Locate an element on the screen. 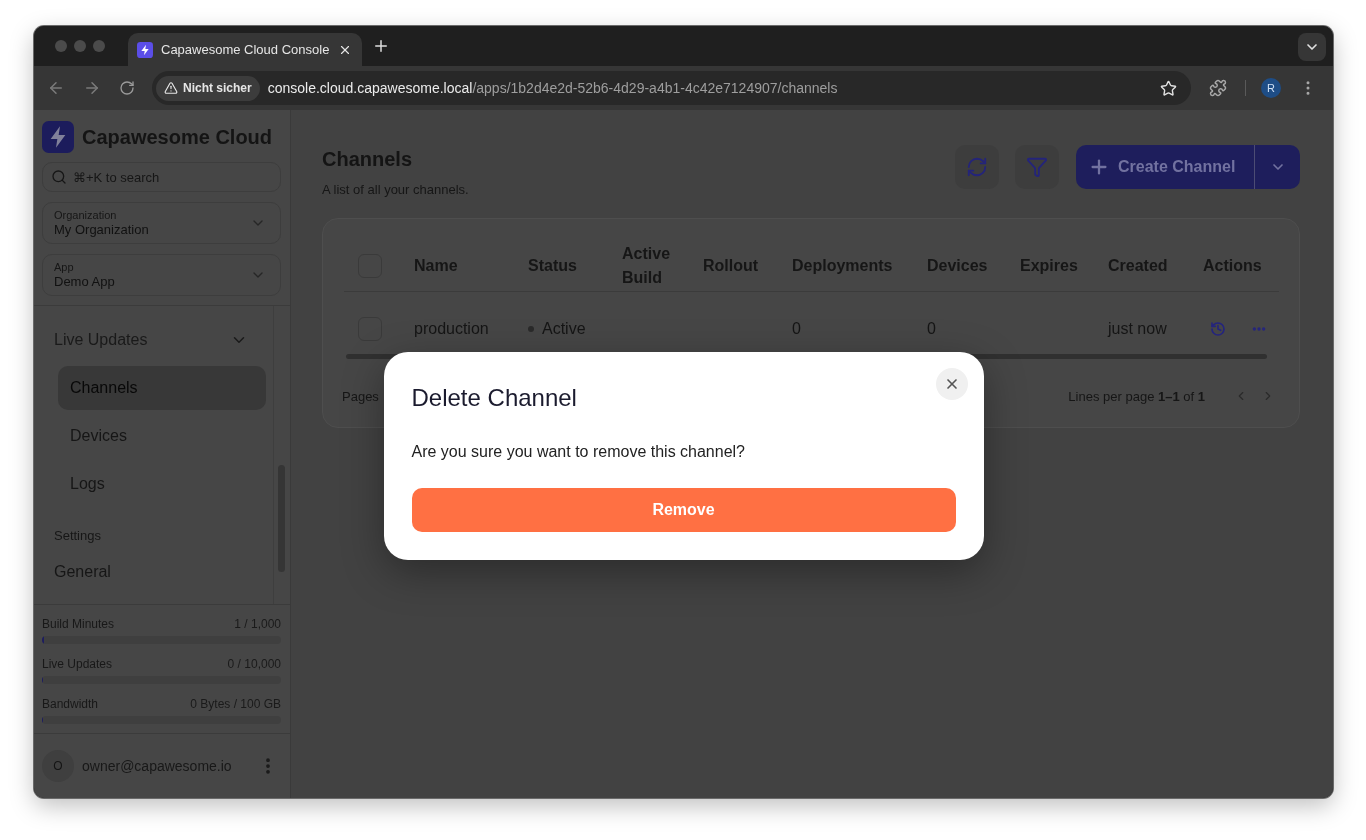 The width and height of the screenshot is (1366, 840). lightning-bolt-logo-icon is located at coordinates (58, 137).